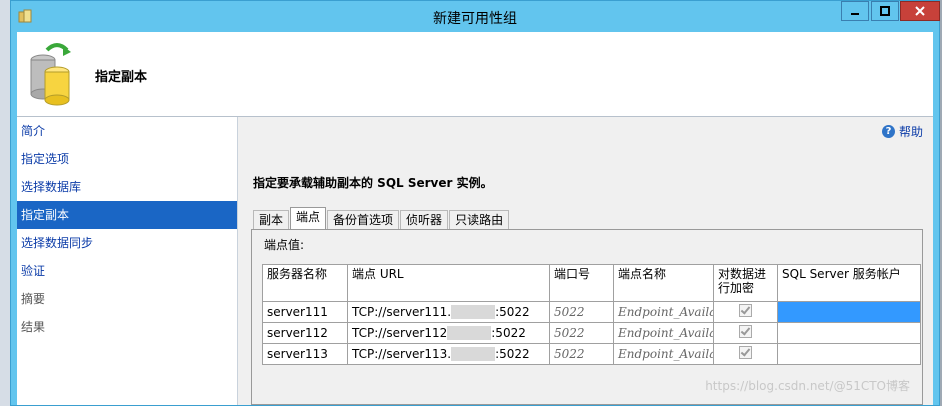 The image size is (942, 406). Describe the element at coordinates (888, 131) in the screenshot. I see `help-icon: ?` at that location.